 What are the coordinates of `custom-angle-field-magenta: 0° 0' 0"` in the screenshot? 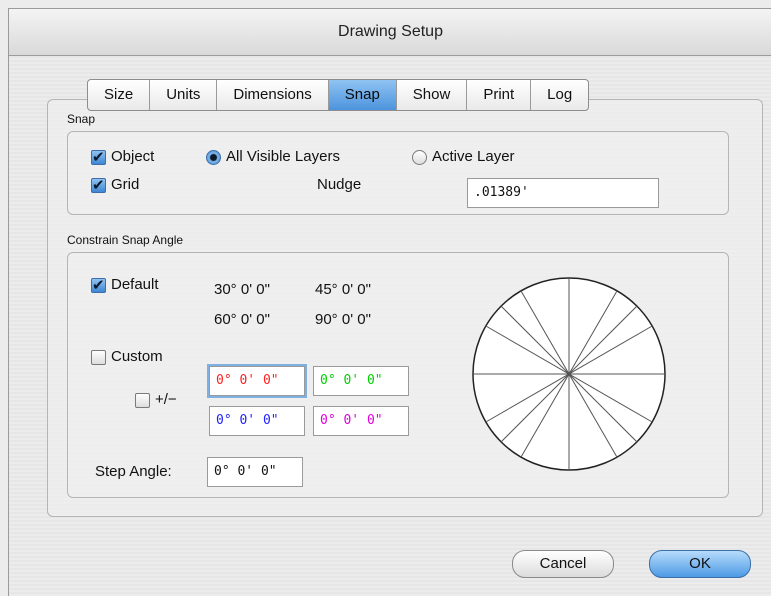 It's located at (361, 421).